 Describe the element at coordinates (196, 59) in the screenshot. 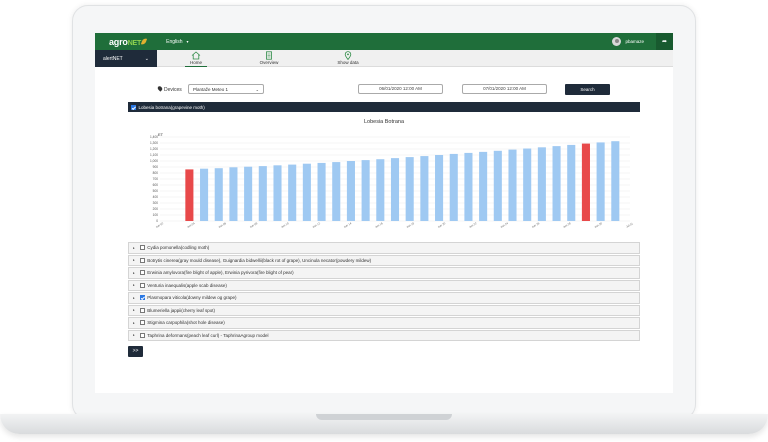

I see `tab-home: Home` at that location.